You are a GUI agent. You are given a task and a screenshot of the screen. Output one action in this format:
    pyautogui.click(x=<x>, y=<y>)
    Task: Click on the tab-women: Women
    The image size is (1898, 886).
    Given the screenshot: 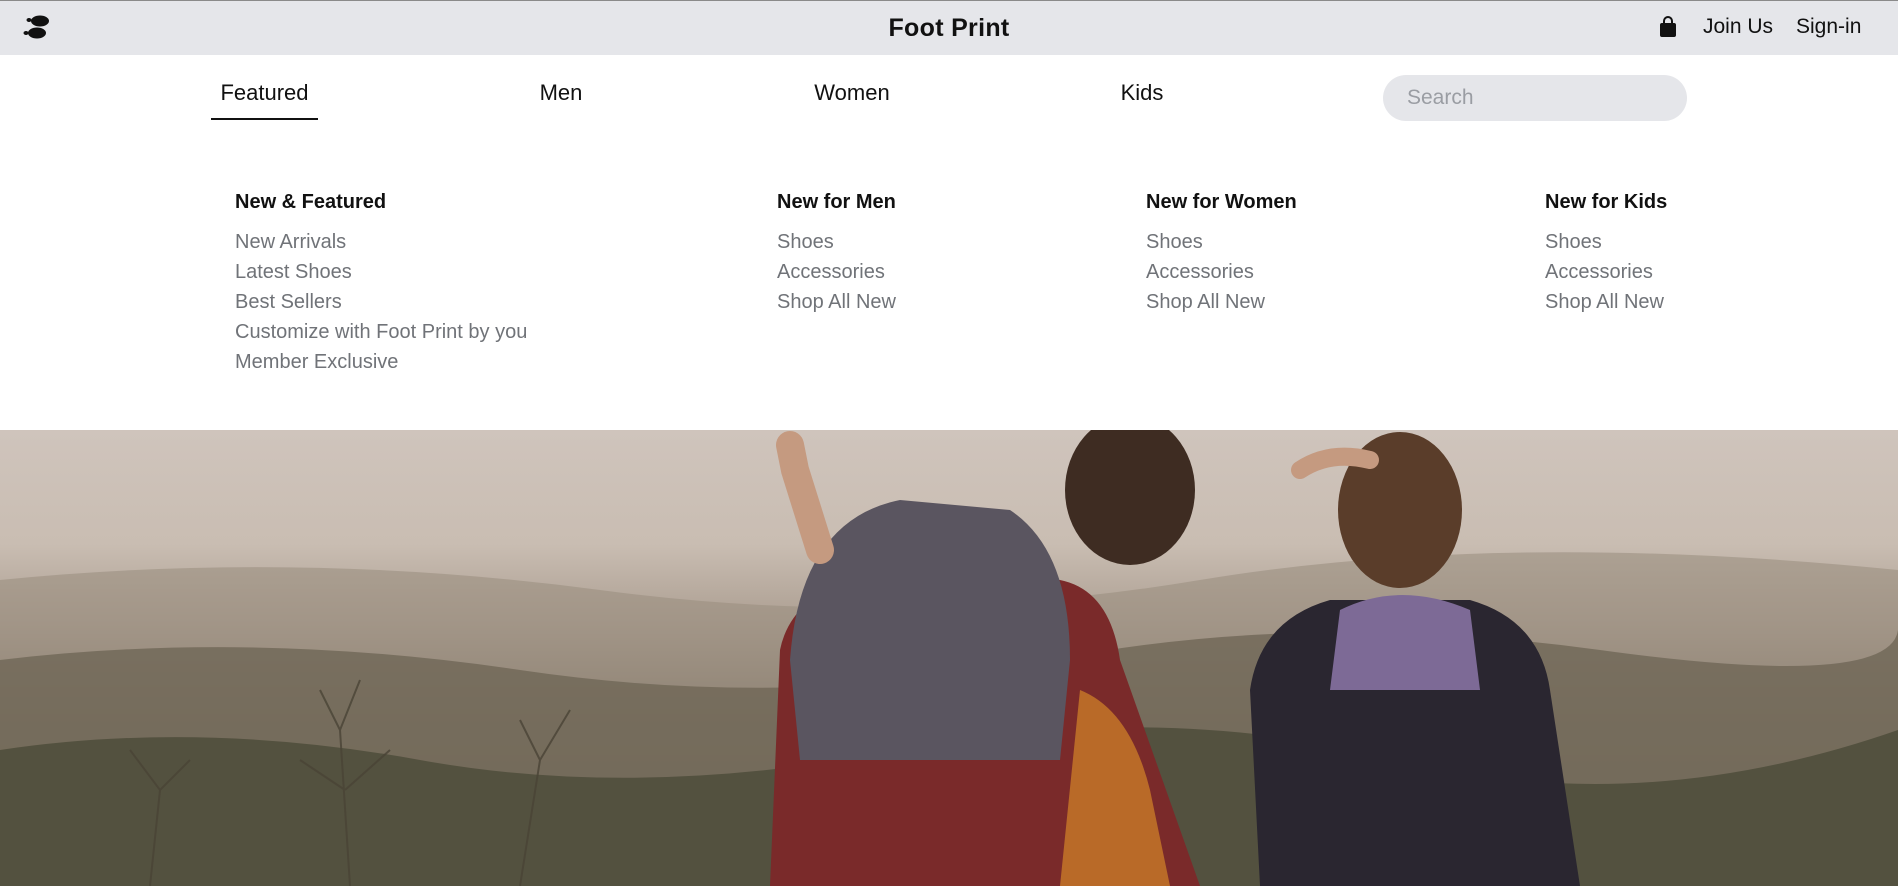 What is the action you would take?
    pyautogui.click(x=852, y=93)
    